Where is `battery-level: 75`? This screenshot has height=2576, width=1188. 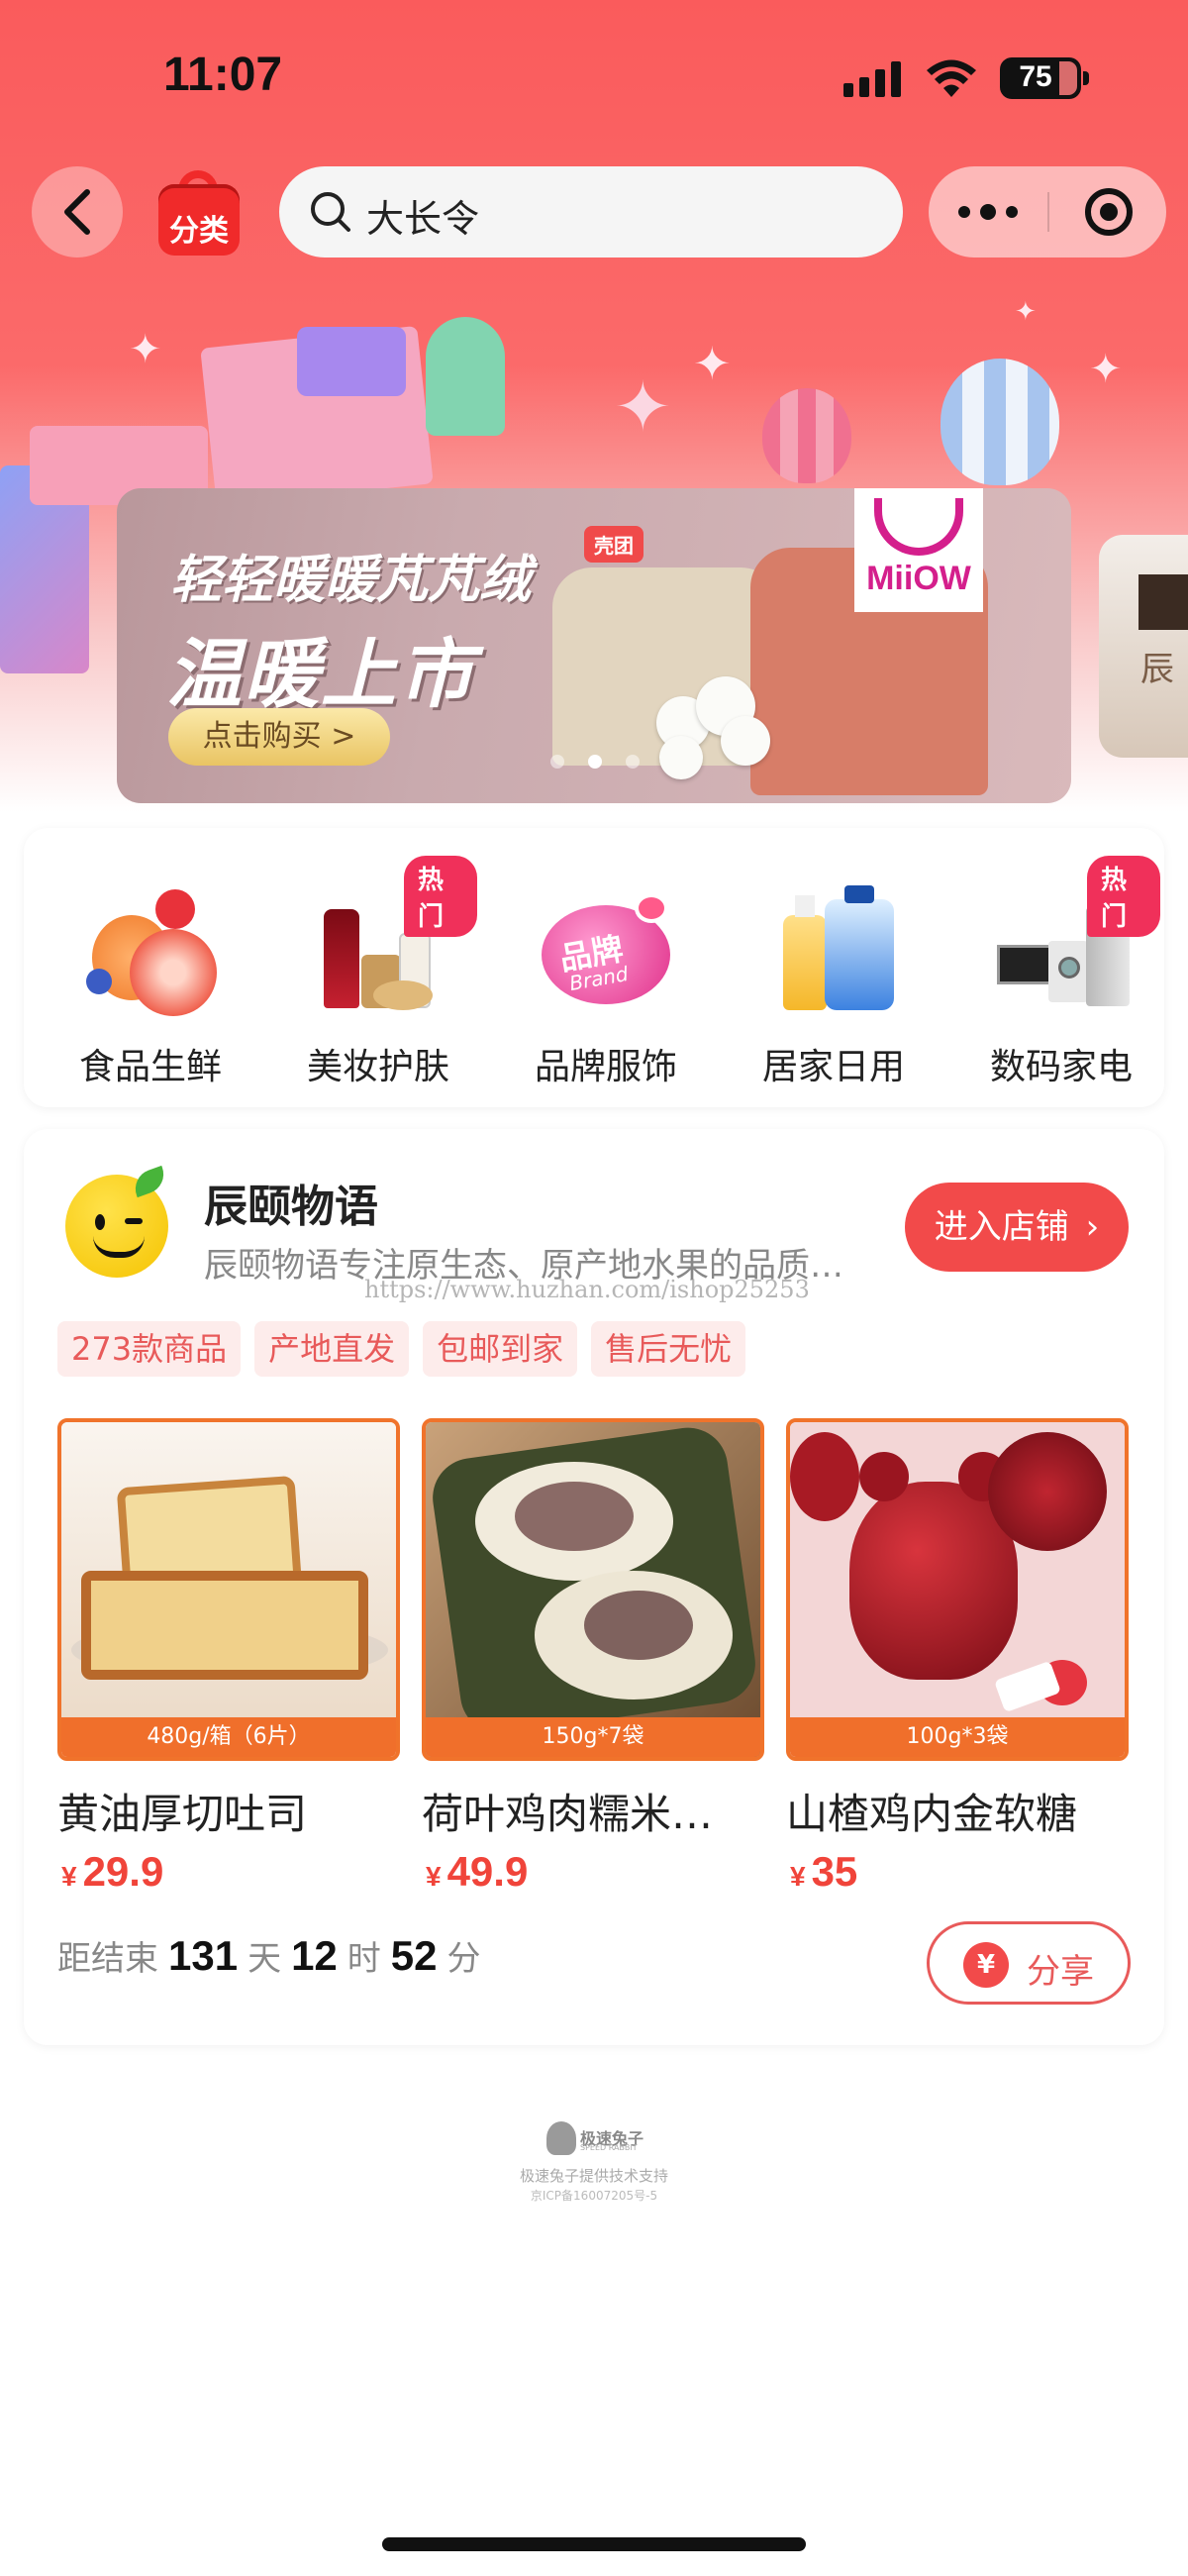 battery-level: 75 is located at coordinates (1035, 76).